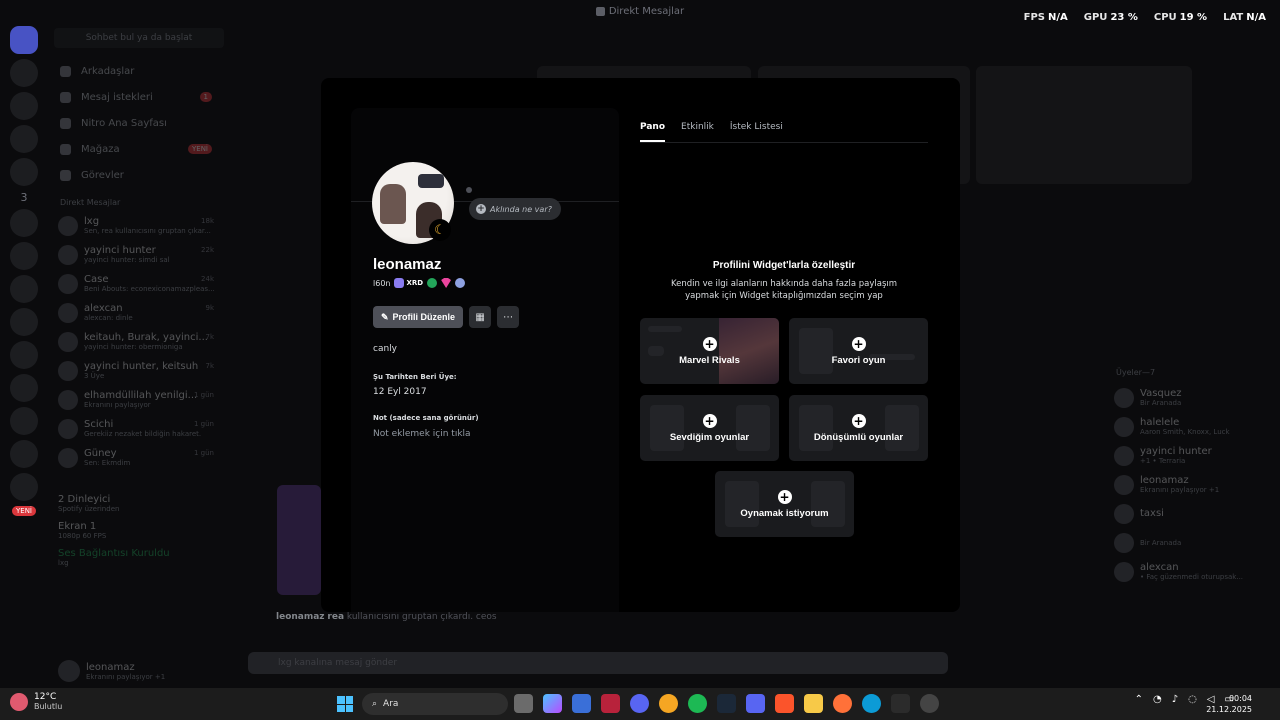 This screenshot has width=1280, height=720. I want to click on custom-status-button: + Aklında ne var?, so click(515, 209).